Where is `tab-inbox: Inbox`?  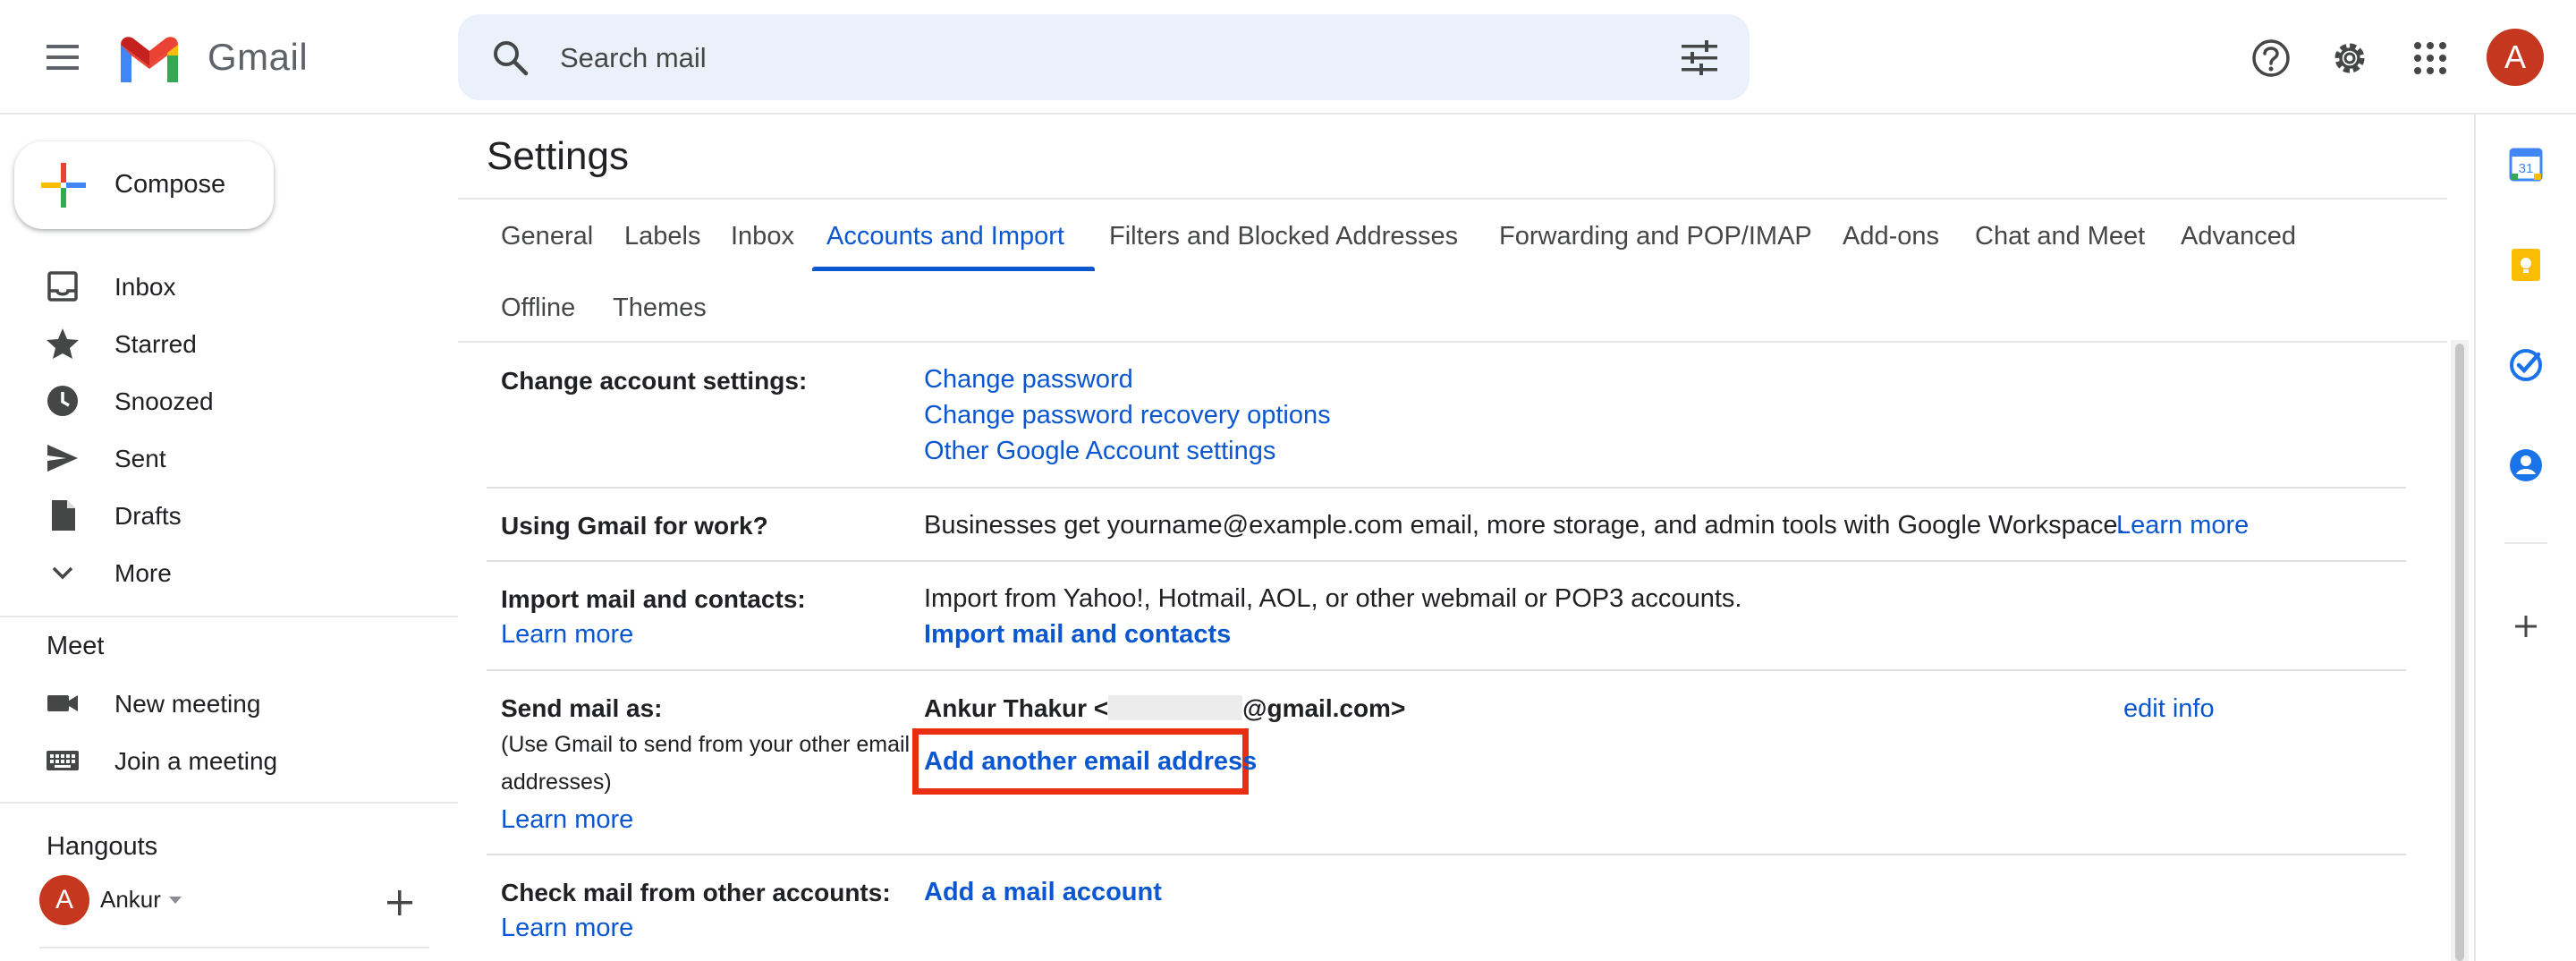
tab-inbox: Inbox is located at coordinates (762, 236).